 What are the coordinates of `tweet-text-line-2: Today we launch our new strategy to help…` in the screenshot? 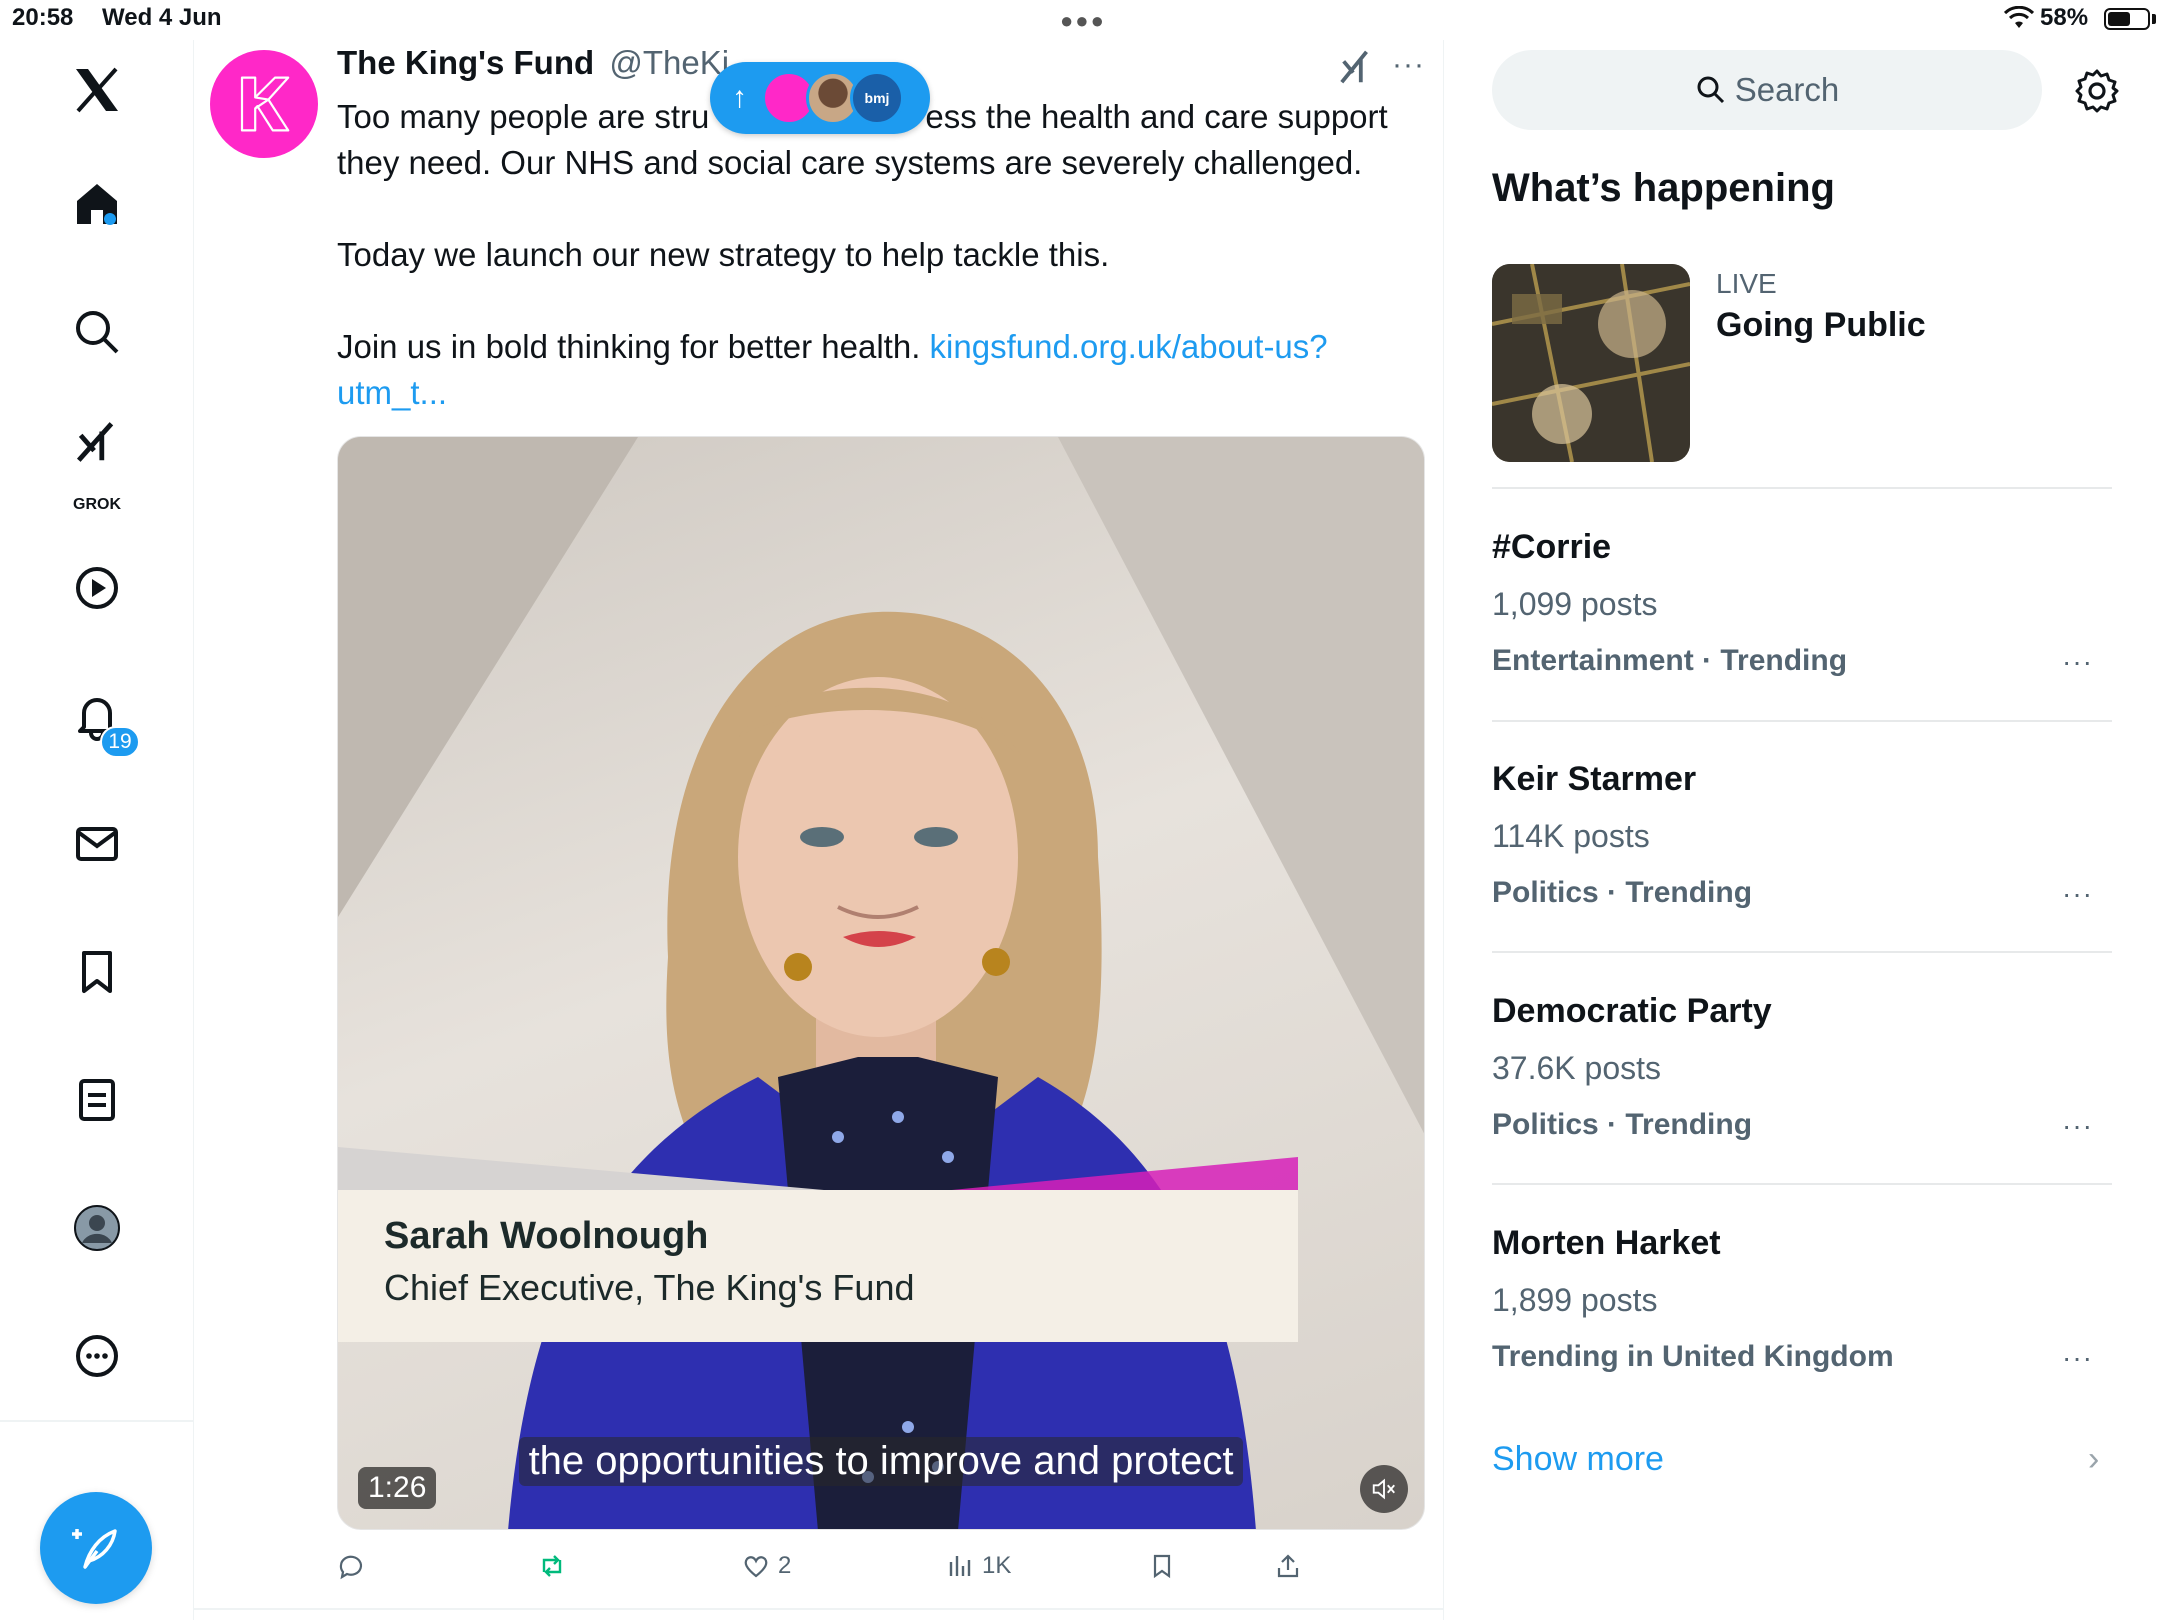 It's located at (723, 254).